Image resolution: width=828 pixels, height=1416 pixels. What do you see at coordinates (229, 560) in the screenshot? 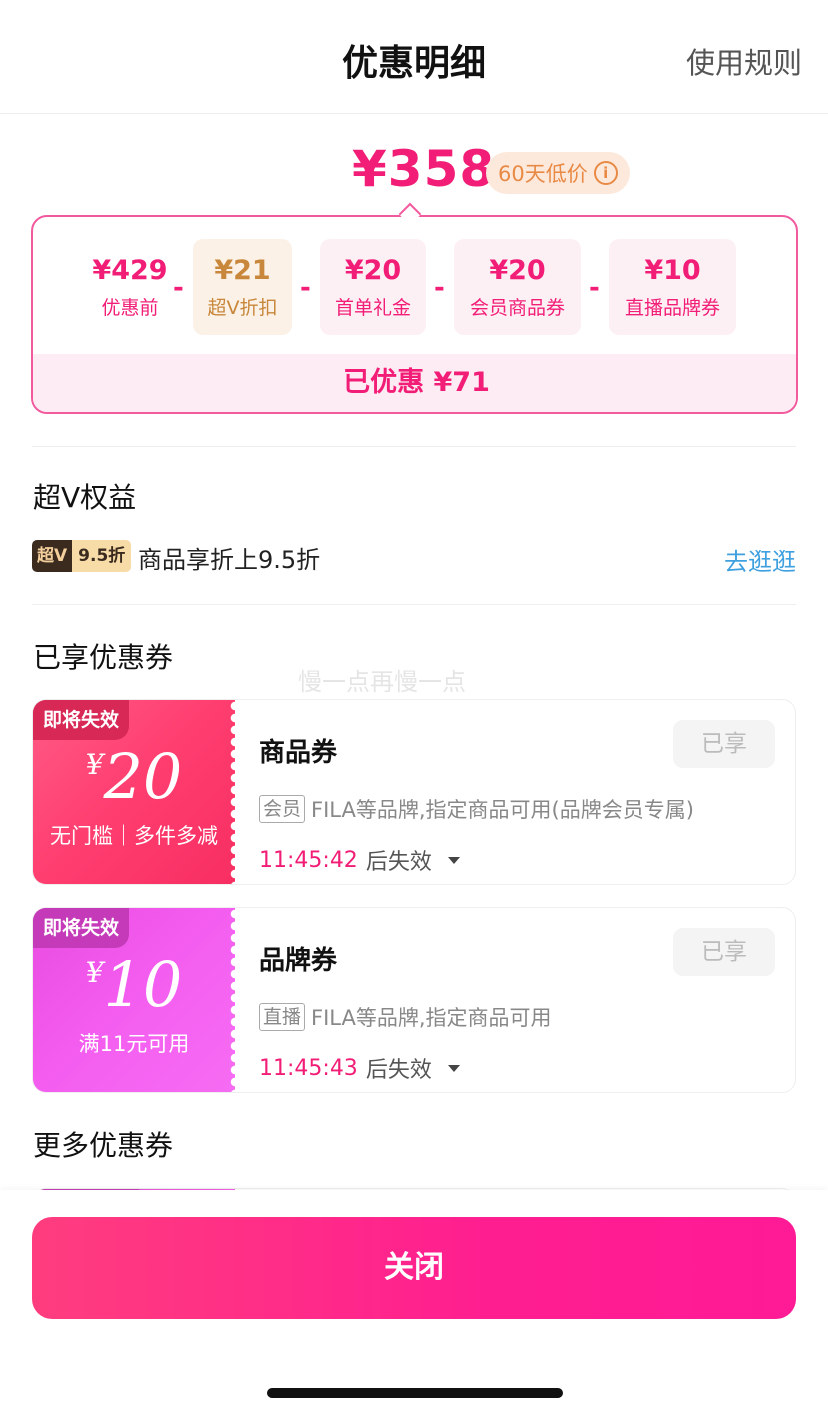
I see `superv-benefit-text: 商品享折上9.5折` at bounding box center [229, 560].